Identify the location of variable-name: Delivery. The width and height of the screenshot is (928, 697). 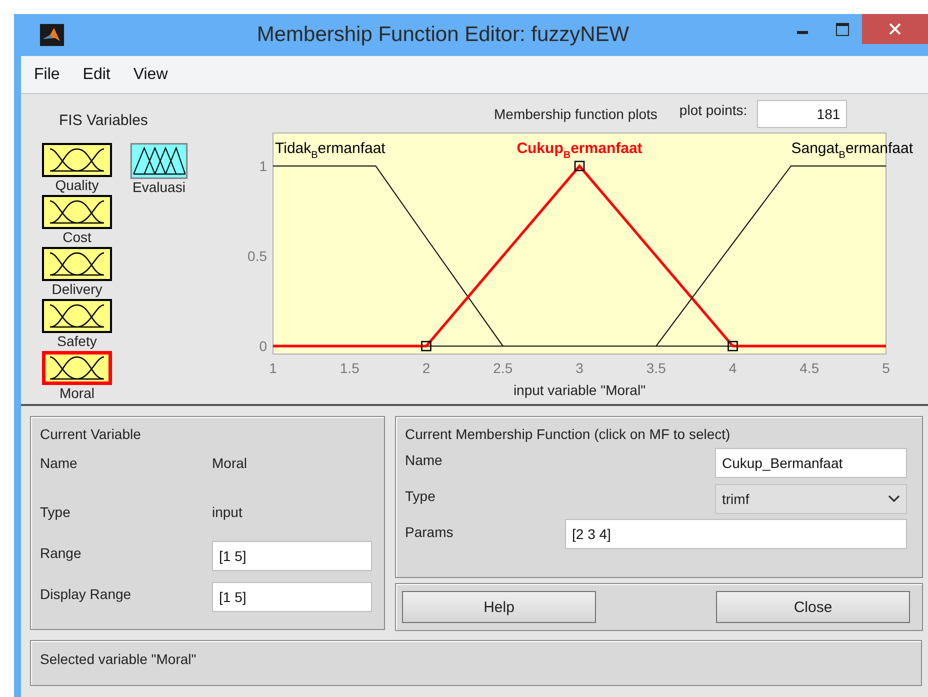
(77, 289).